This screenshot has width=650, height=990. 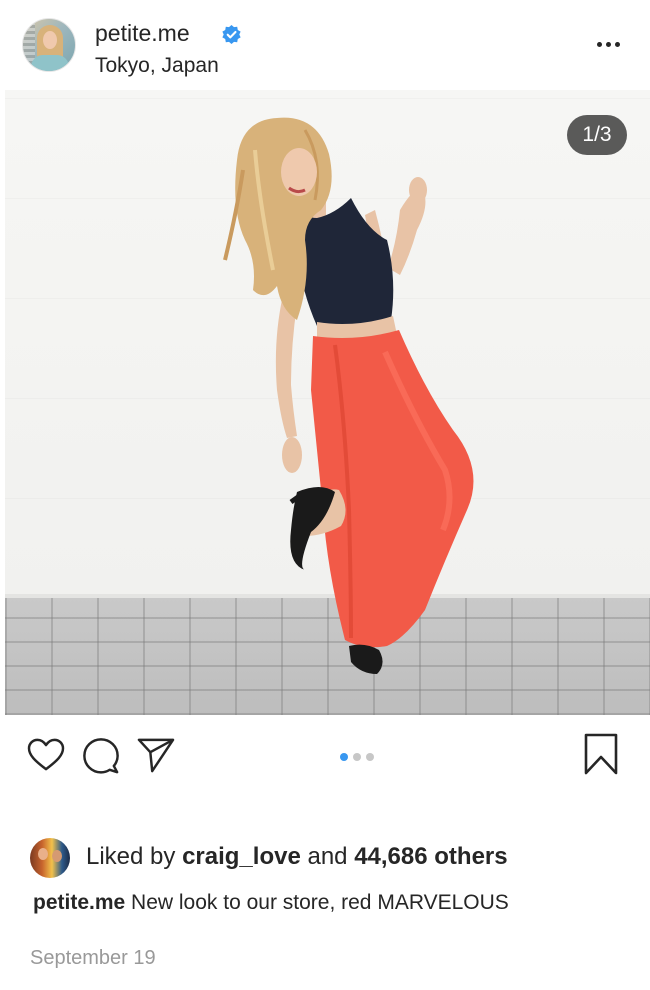 What do you see at coordinates (46, 755) in the screenshot?
I see `heart-icon` at bounding box center [46, 755].